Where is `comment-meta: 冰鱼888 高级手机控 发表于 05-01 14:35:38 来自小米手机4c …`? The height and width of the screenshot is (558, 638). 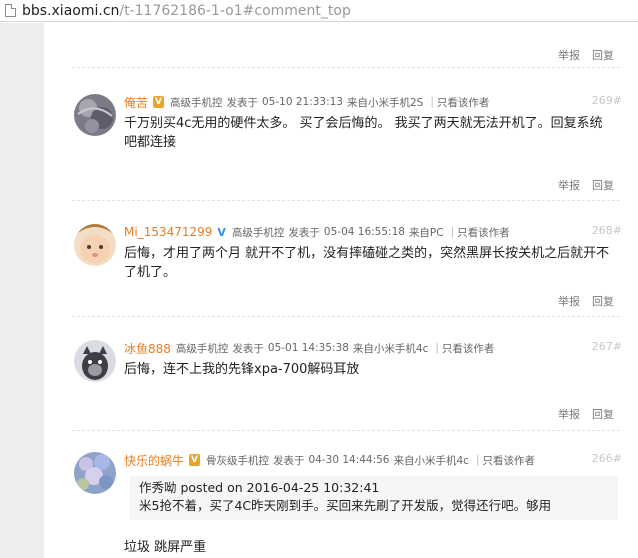 comment-meta: 冰鱼888 高级手机控 发表于 05-01 14:35:38 来自小米手机4c … is located at coordinates (372, 348).